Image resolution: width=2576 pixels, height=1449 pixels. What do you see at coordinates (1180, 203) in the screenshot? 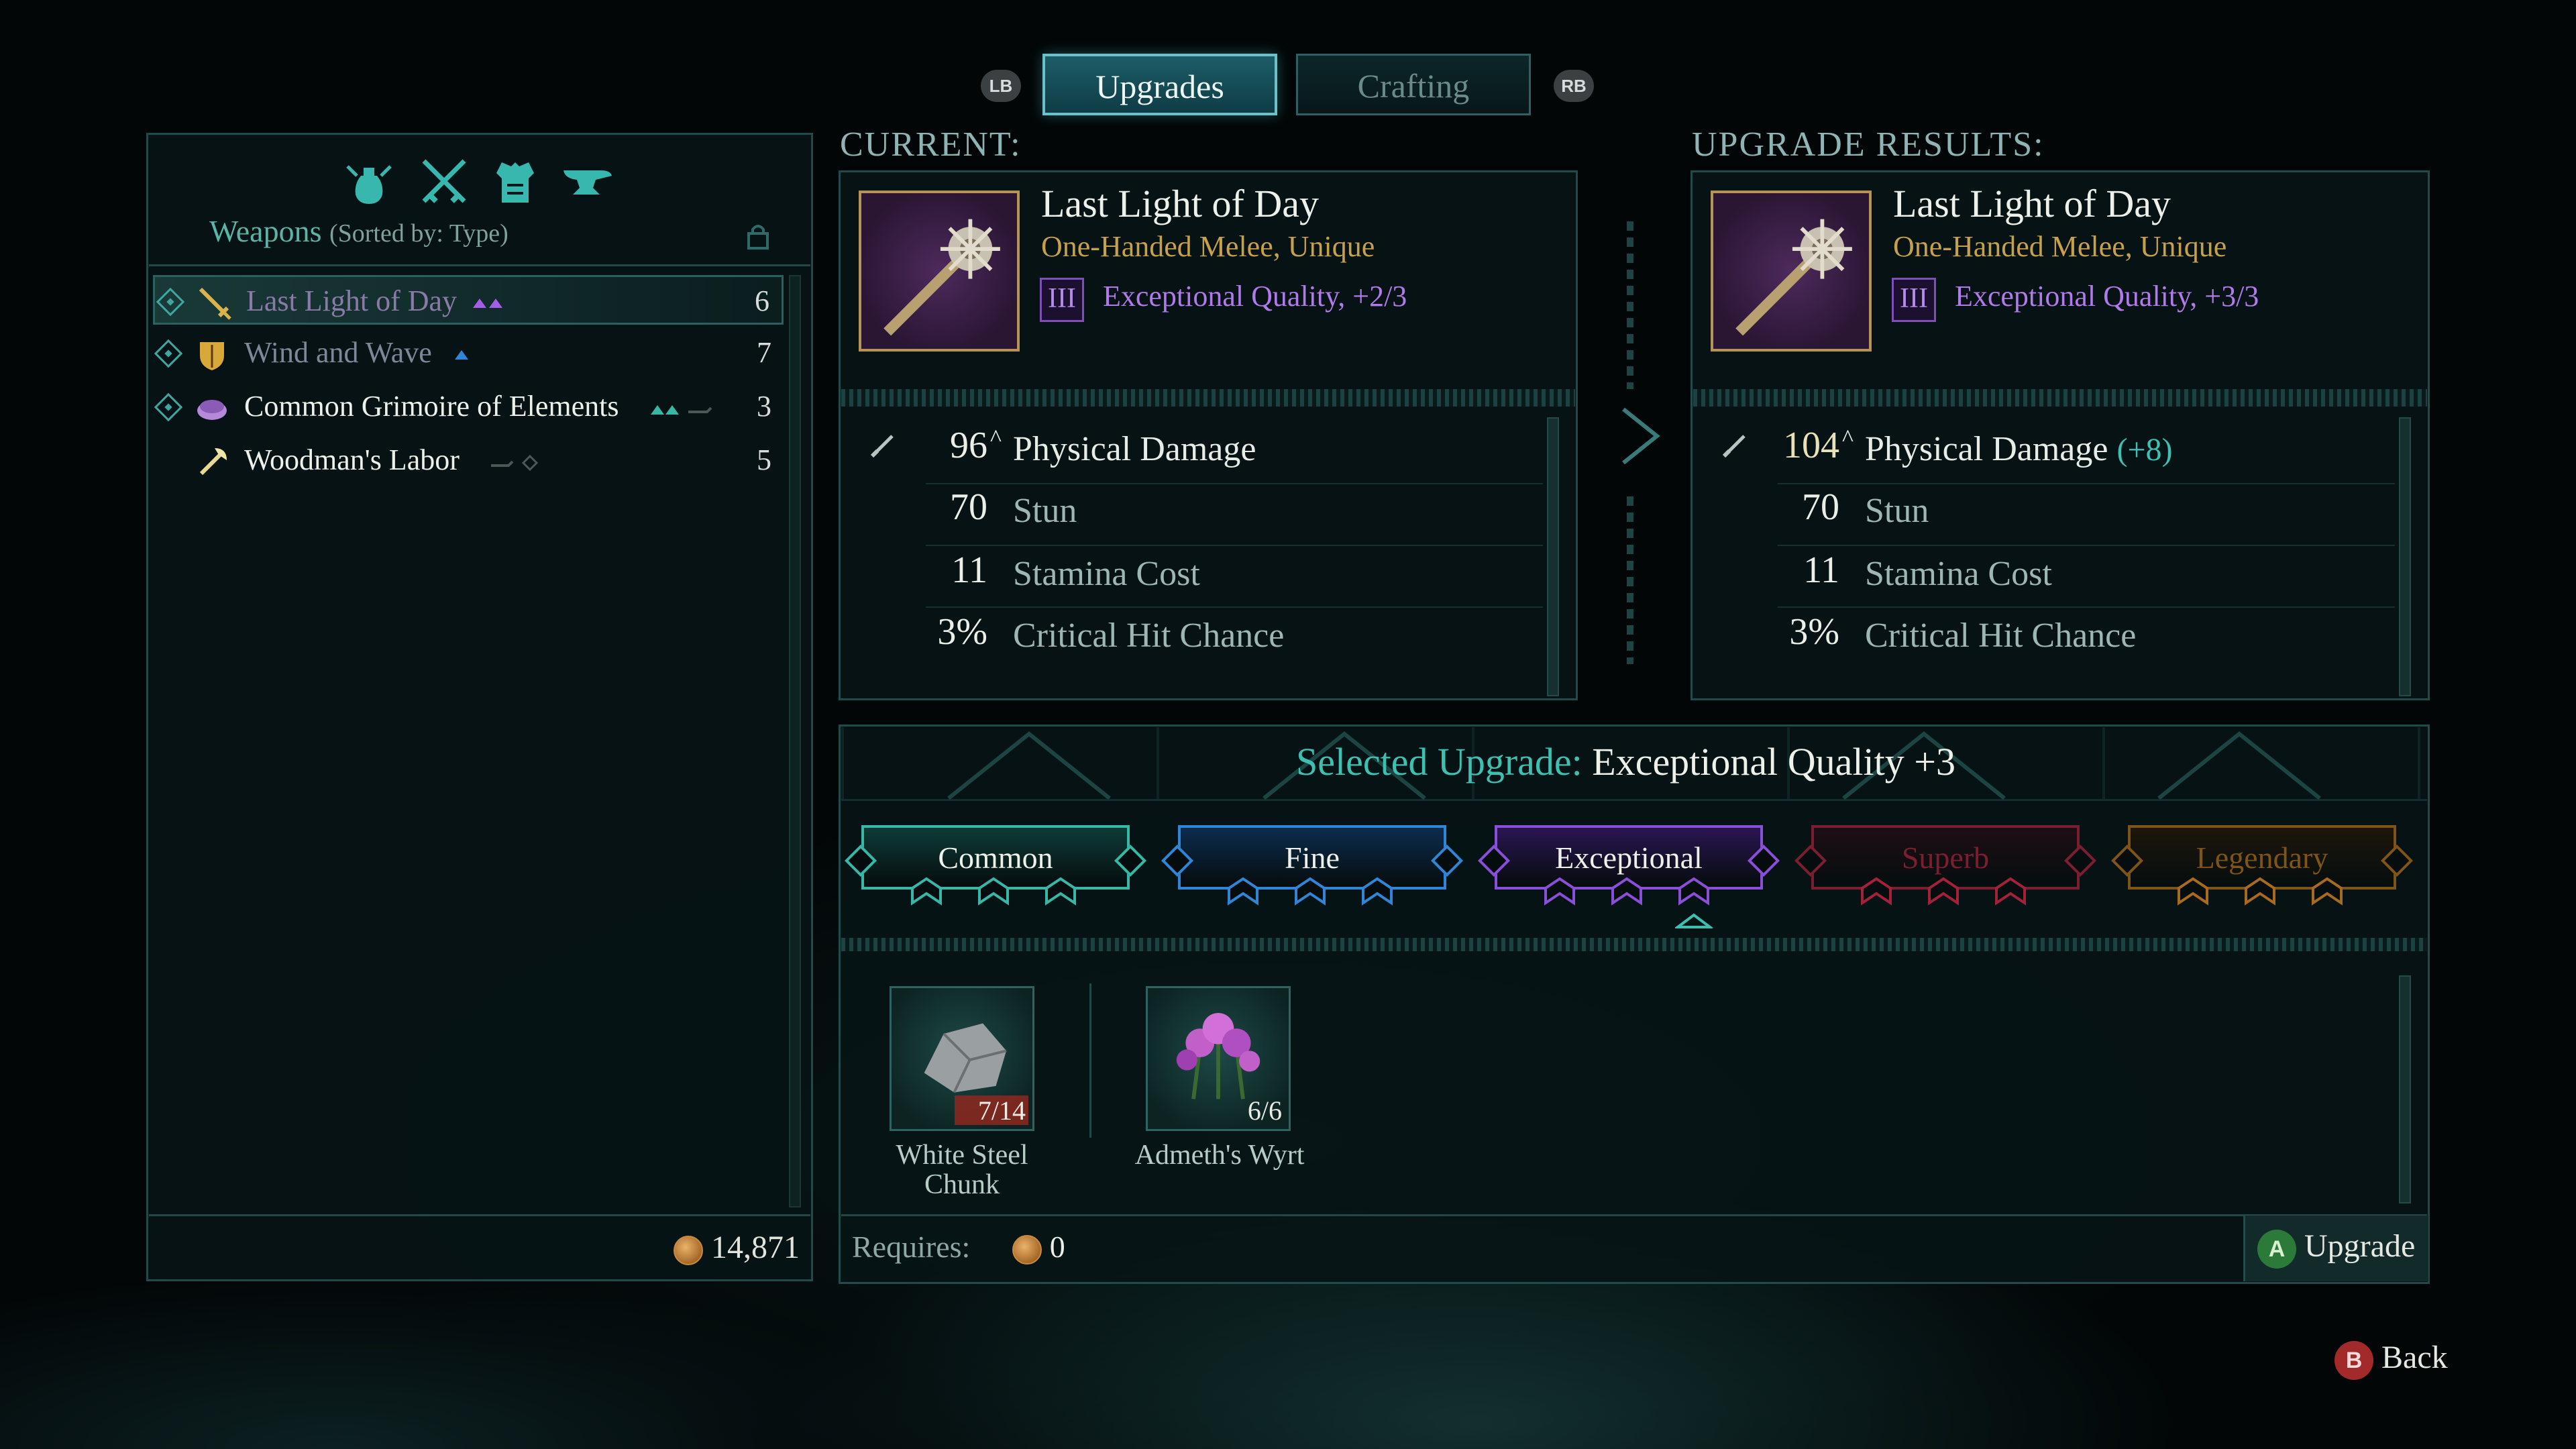
I see `current-item-name: Last Light of Day` at bounding box center [1180, 203].